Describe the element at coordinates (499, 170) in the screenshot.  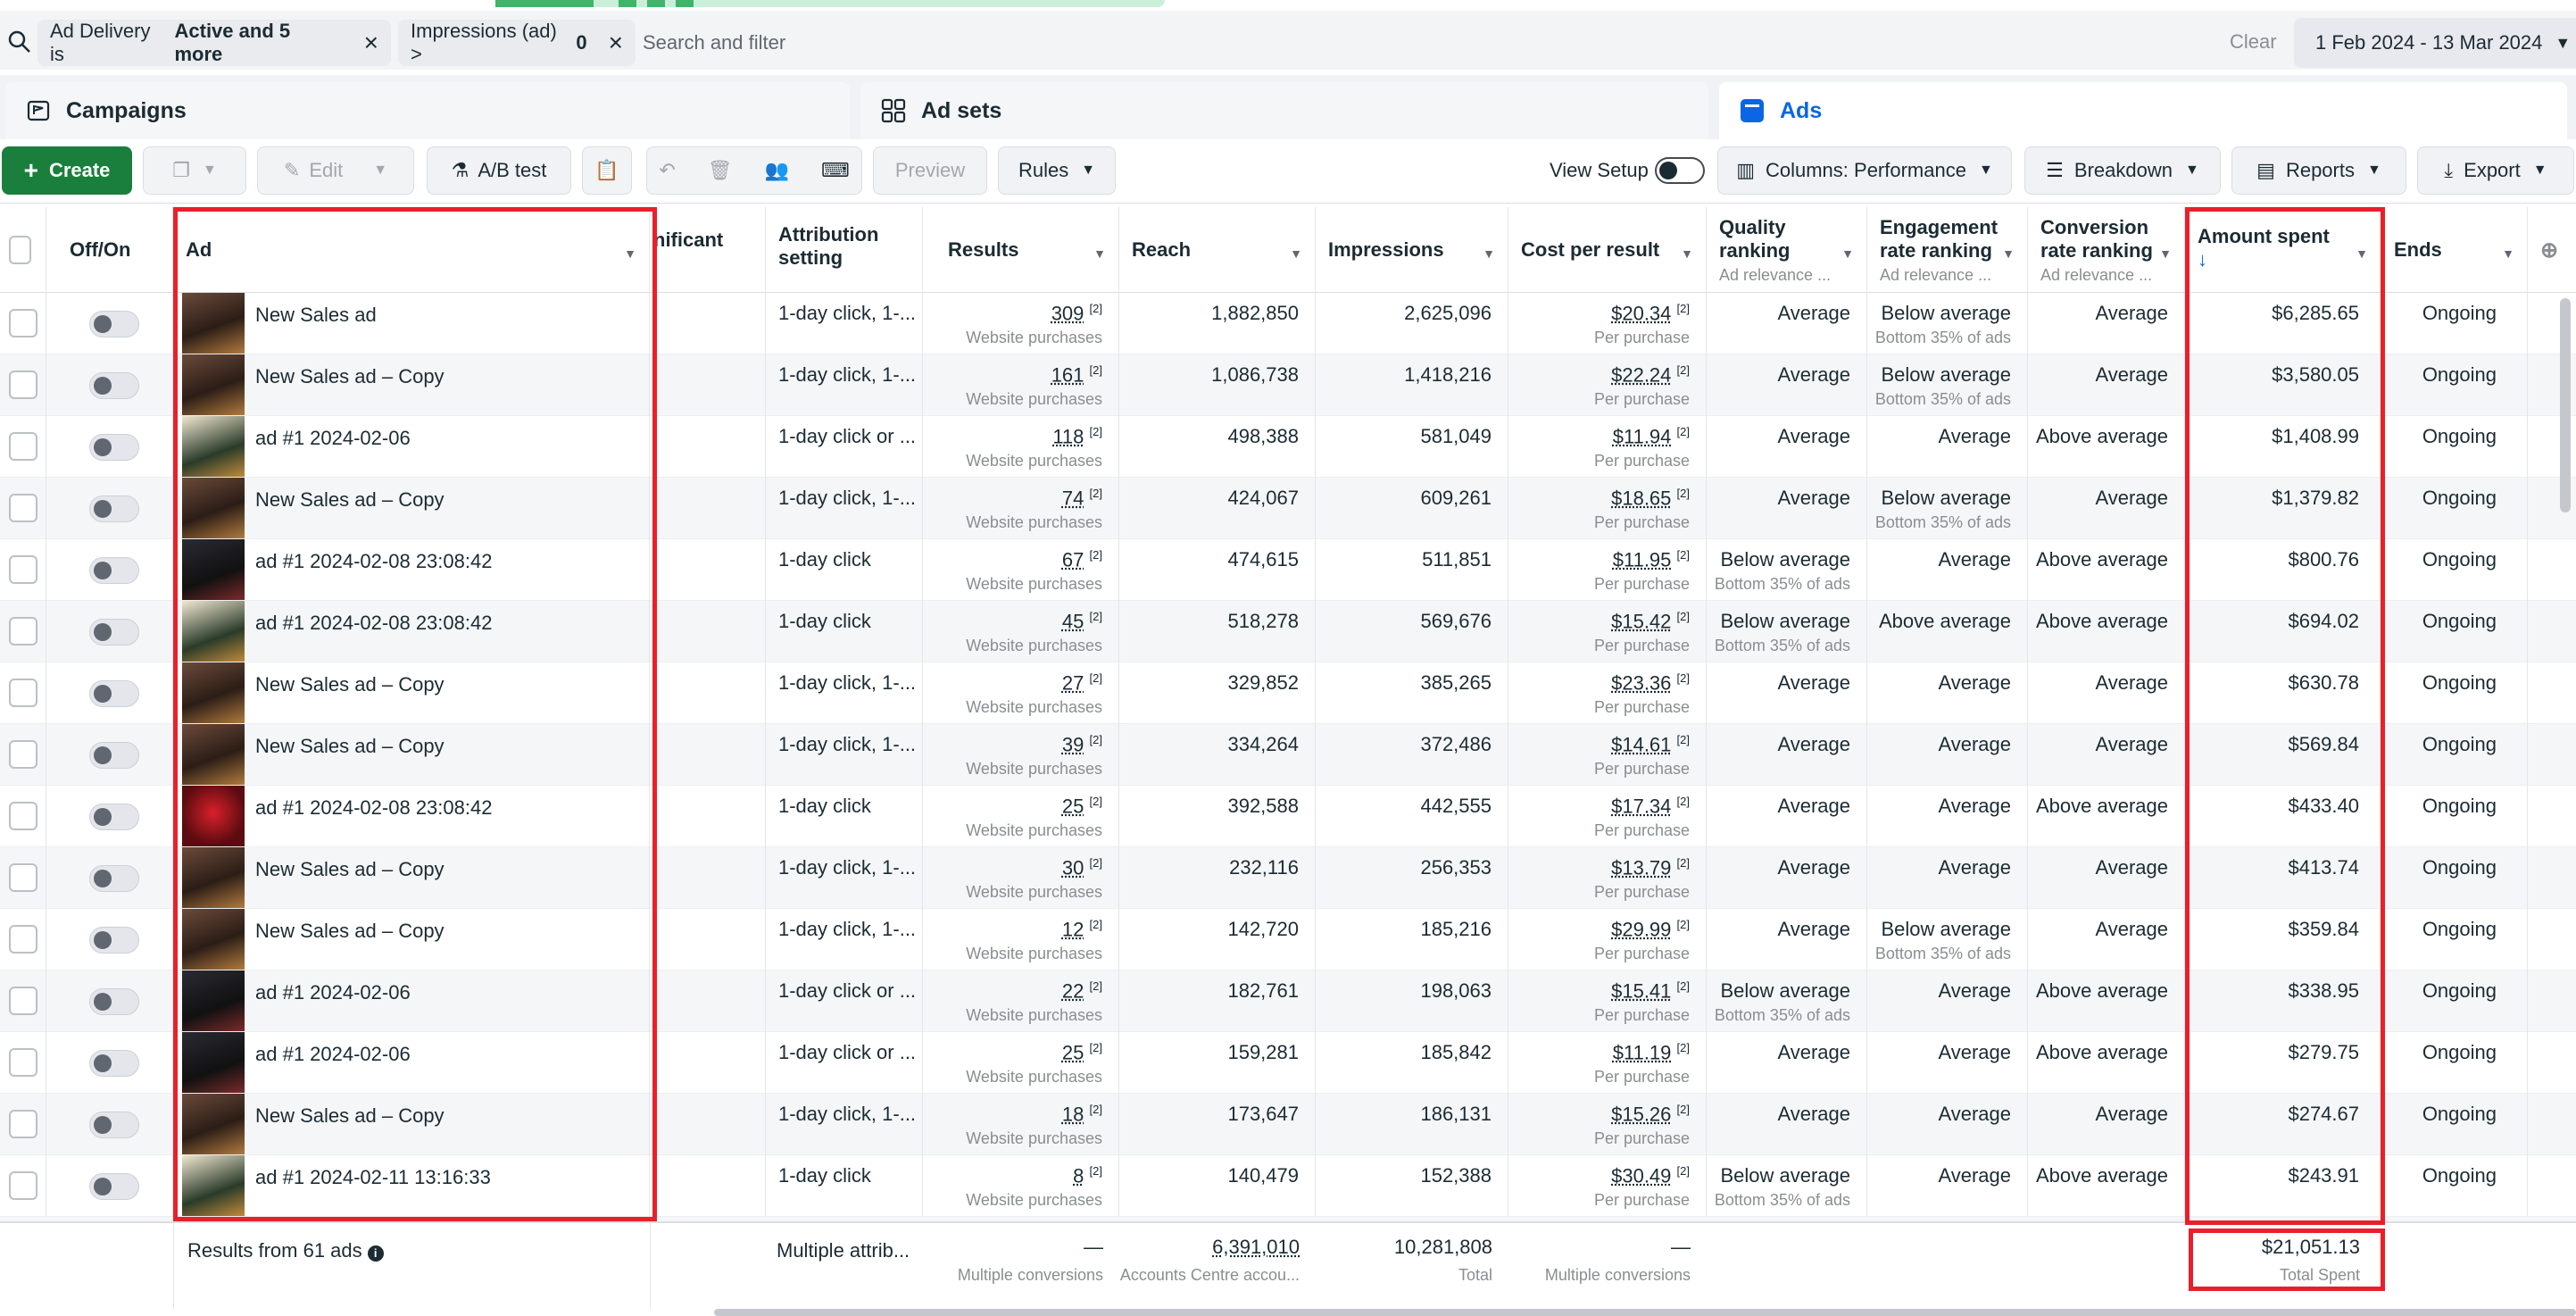
I see `ab-test-button: ⚗ A/B test` at that location.